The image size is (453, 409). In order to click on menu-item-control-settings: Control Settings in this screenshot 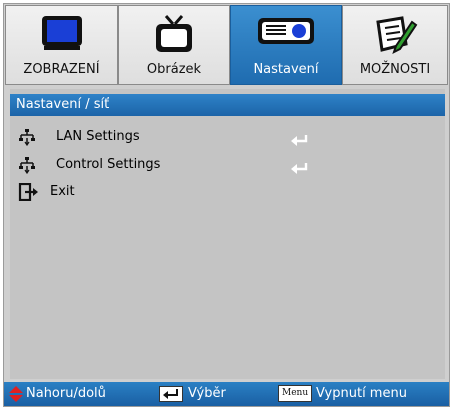, I will do `click(227, 165)`.